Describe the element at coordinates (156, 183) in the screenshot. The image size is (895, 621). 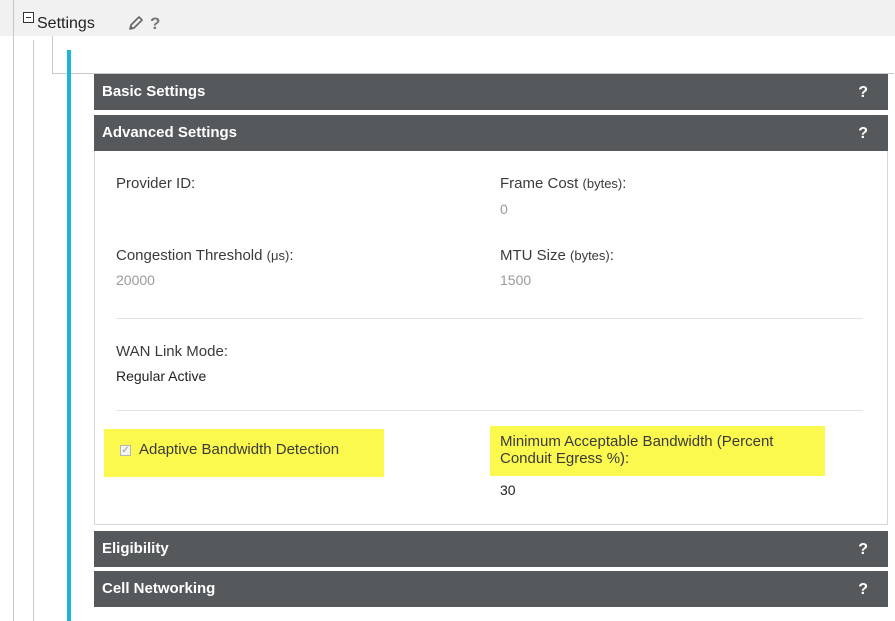
I see `provider-id-label: Provider ID:` at that location.